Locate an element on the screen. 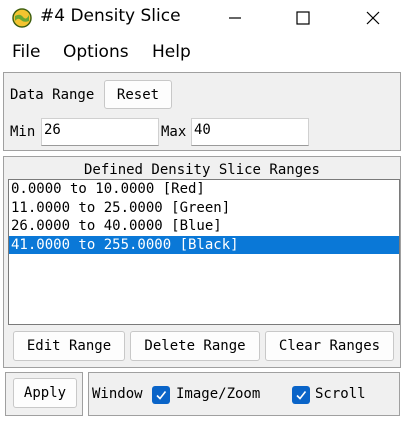 This screenshot has height=423, width=404. delete-range-button: Delete Range is located at coordinates (195, 346).